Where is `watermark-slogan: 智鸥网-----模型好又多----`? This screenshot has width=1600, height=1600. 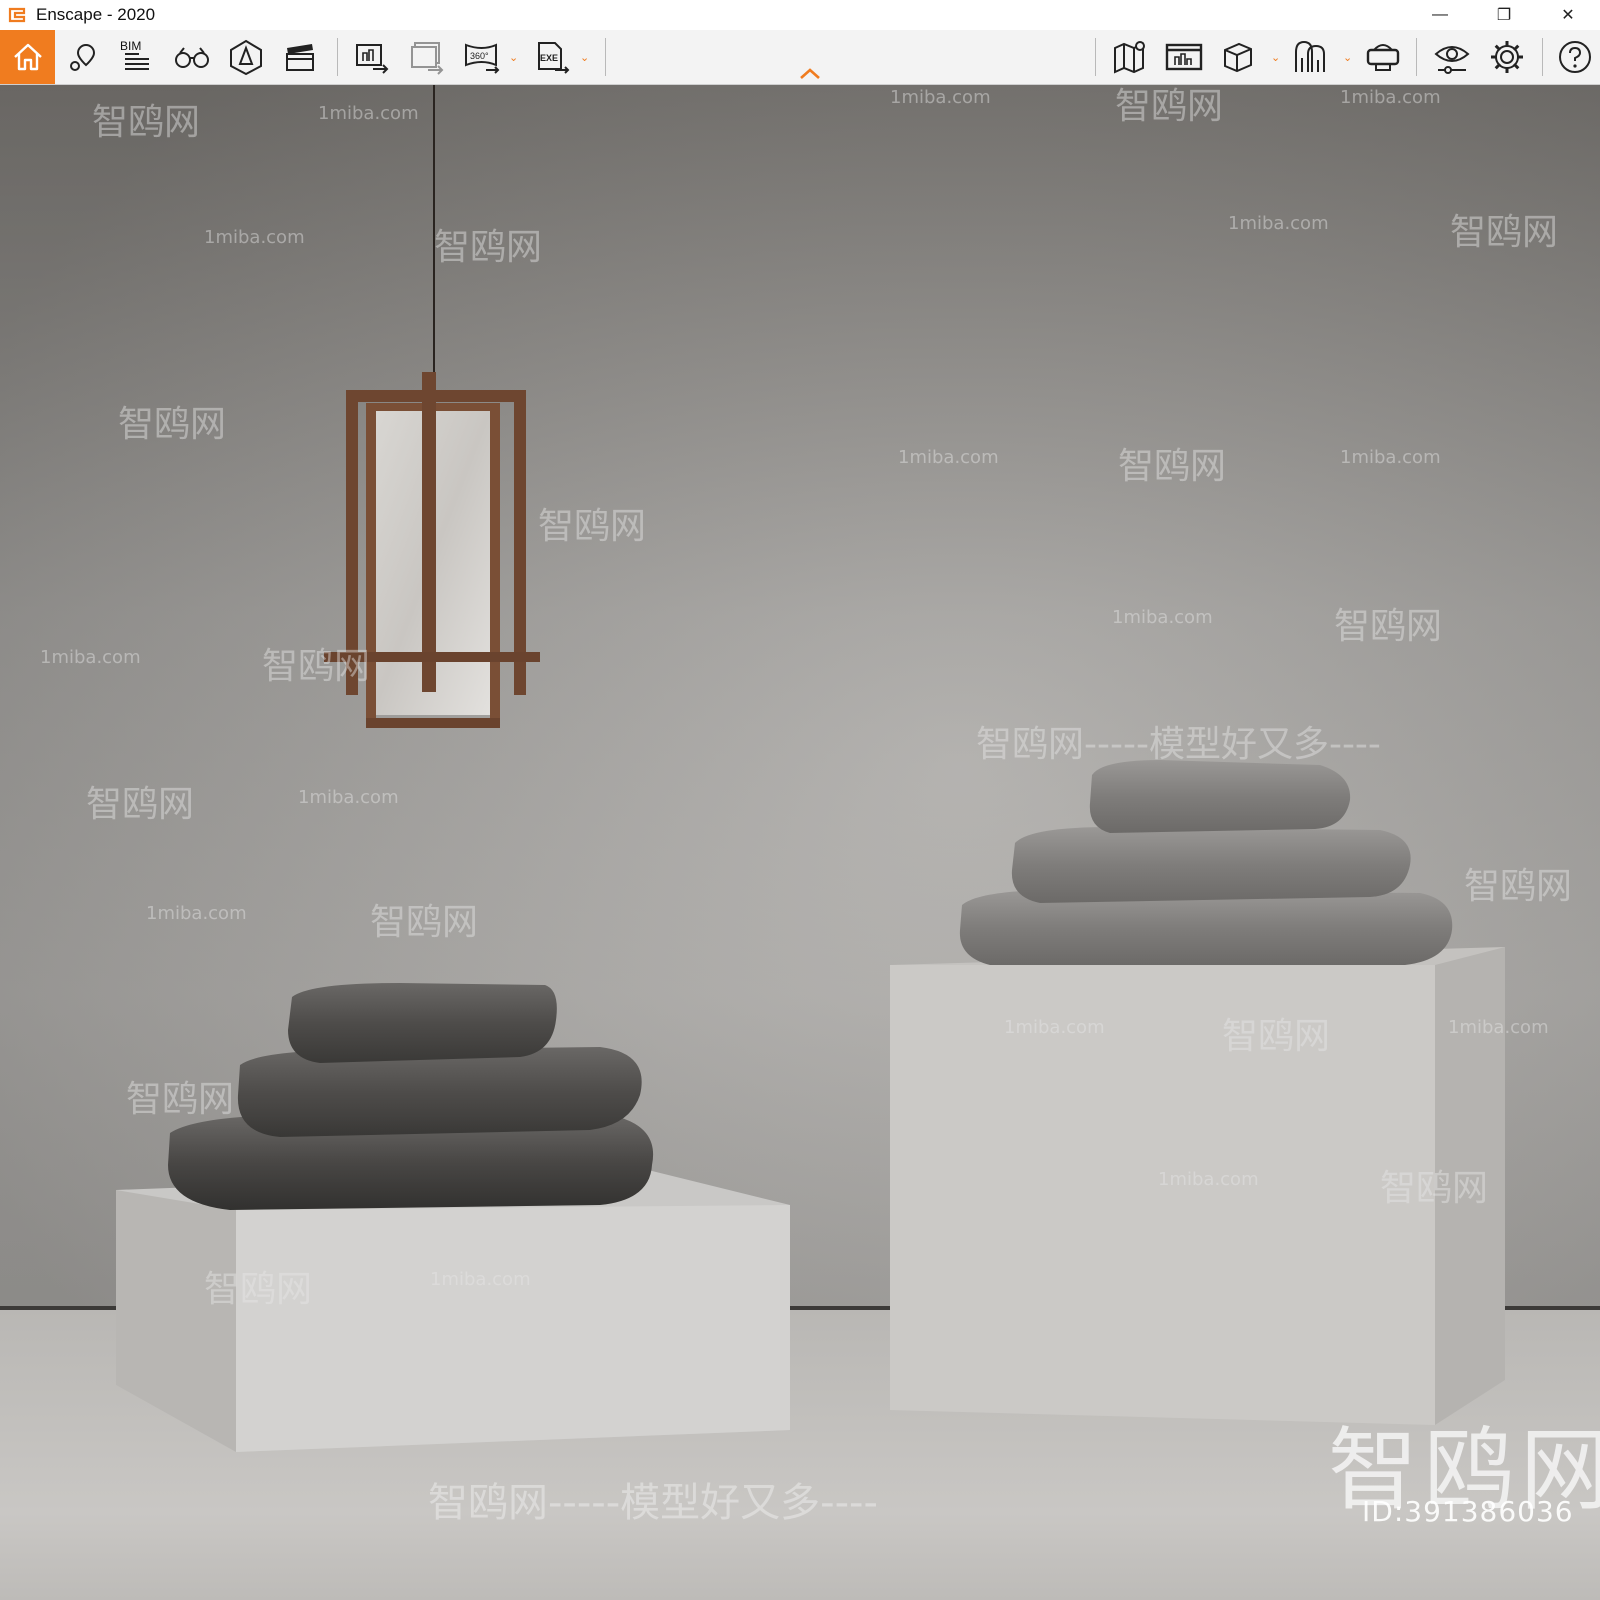
watermark-slogan: 智鸥网-----模型好又多---- is located at coordinates (1178, 744).